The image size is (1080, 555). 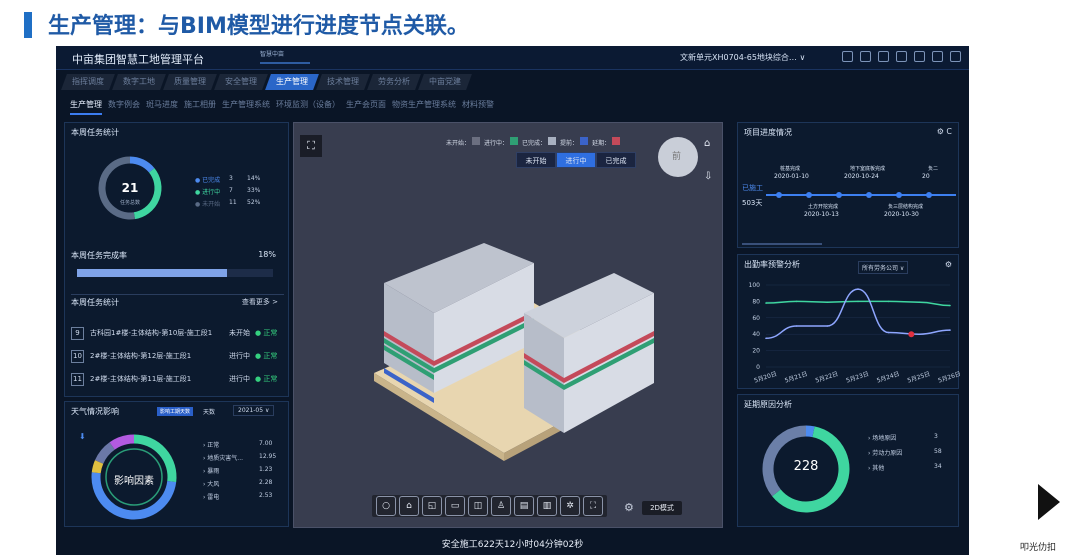 I want to click on tab-3: 安全管理, so click(x=241, y=82).